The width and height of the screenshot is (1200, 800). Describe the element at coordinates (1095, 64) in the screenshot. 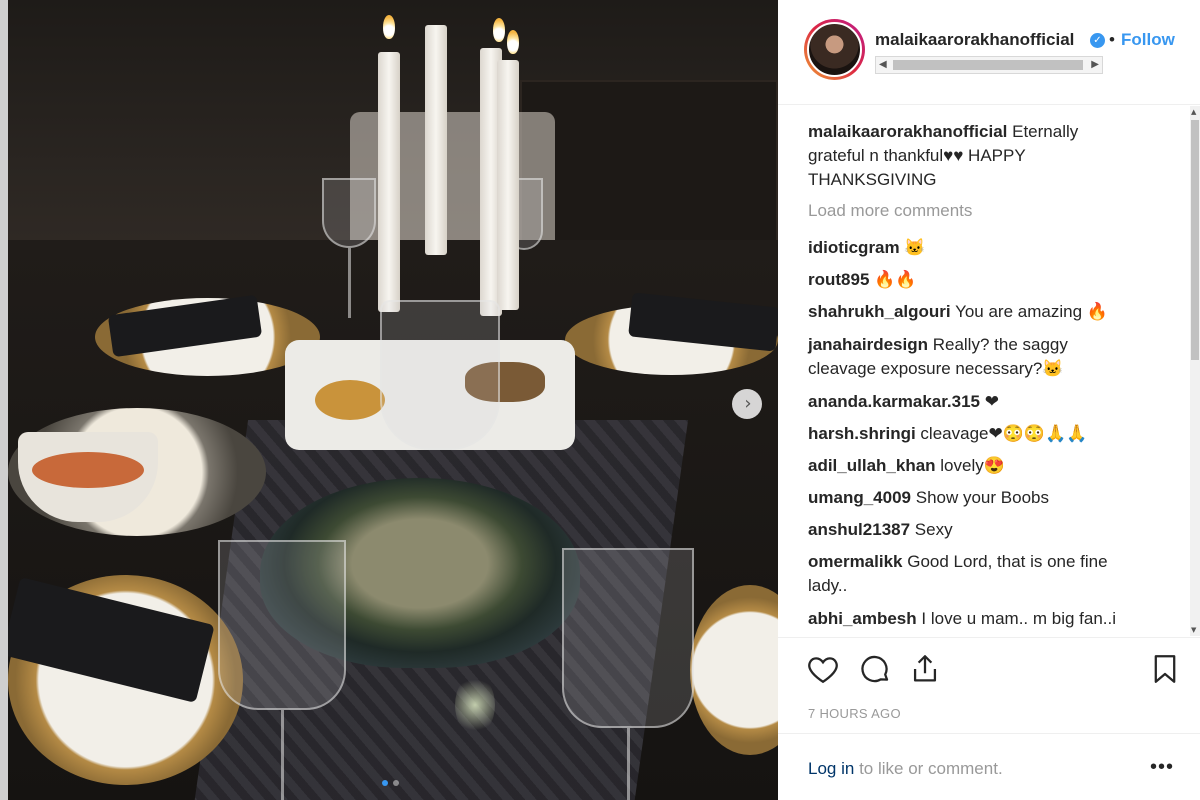

I see `scroll-right-icon: ▶` at that location.